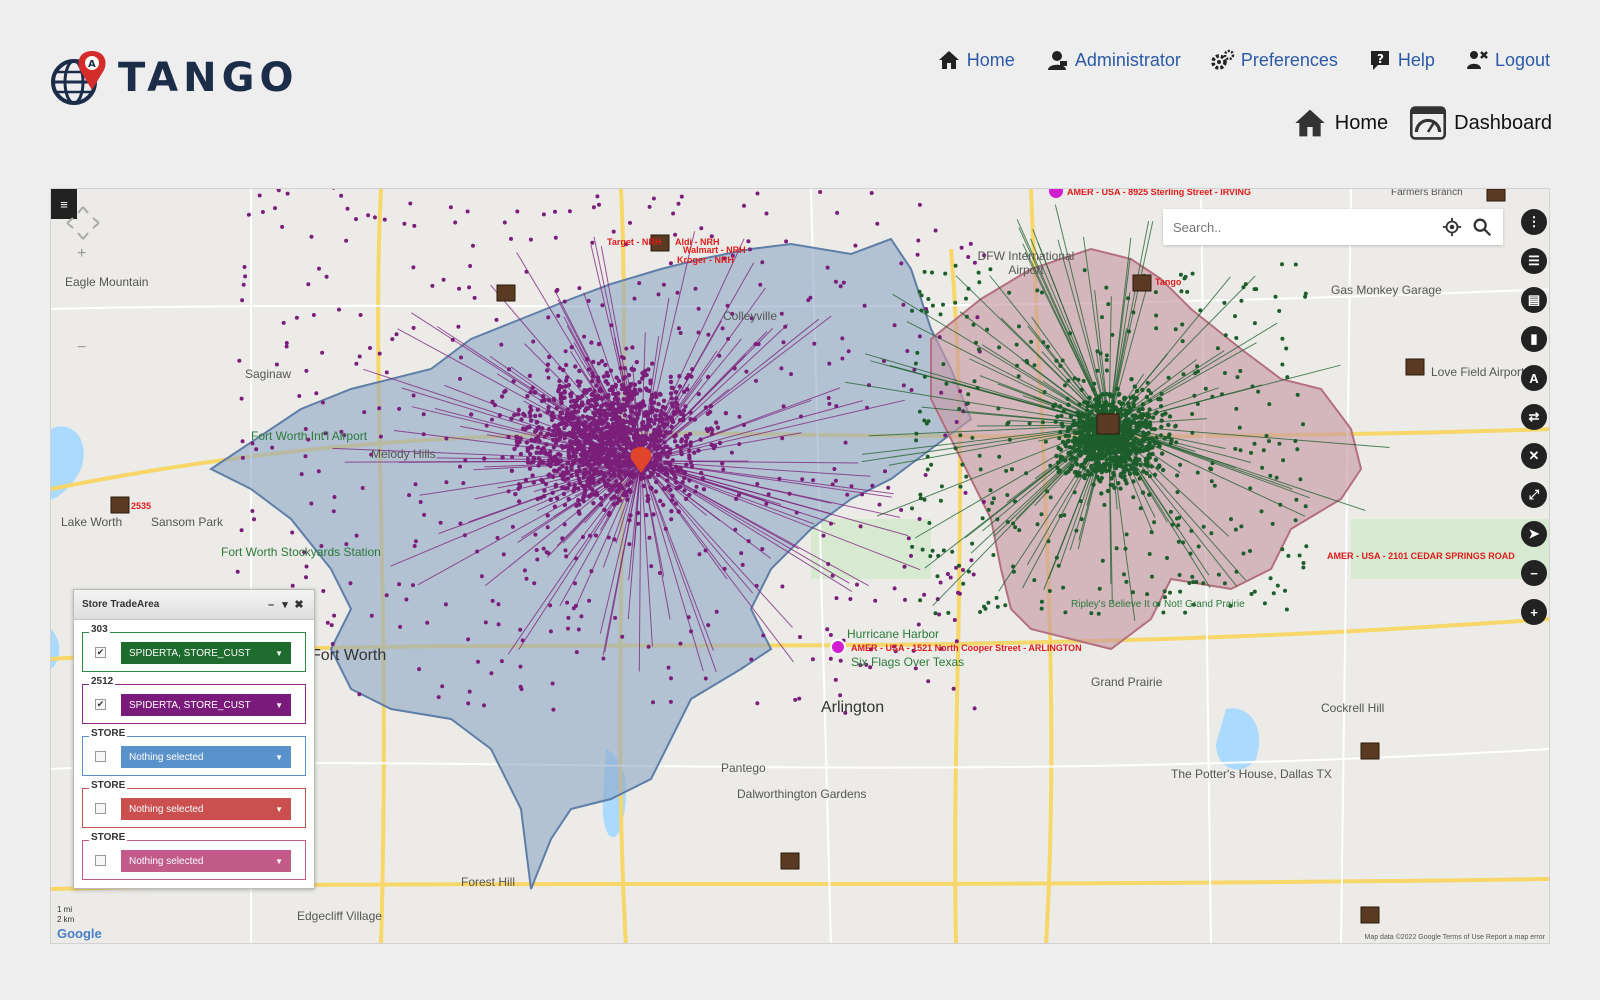 Image resolution: width=1600 pixels, height=1000 pixels. Describe the element at coordinates (1534, 417) in the screenshot. I see `swap-icon: ⇄` at that location.